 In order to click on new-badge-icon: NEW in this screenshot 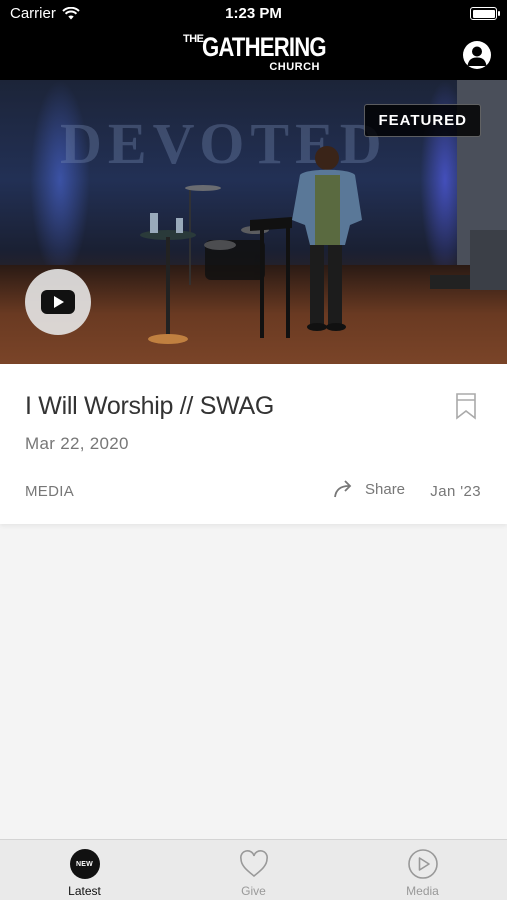, I will do `click(85, 864)`.